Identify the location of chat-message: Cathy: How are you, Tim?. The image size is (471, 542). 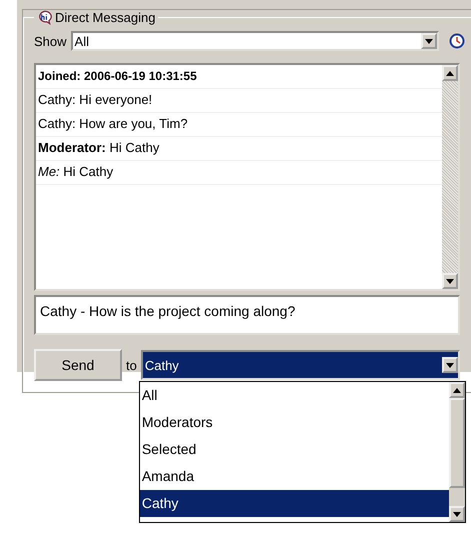
(239, 125).